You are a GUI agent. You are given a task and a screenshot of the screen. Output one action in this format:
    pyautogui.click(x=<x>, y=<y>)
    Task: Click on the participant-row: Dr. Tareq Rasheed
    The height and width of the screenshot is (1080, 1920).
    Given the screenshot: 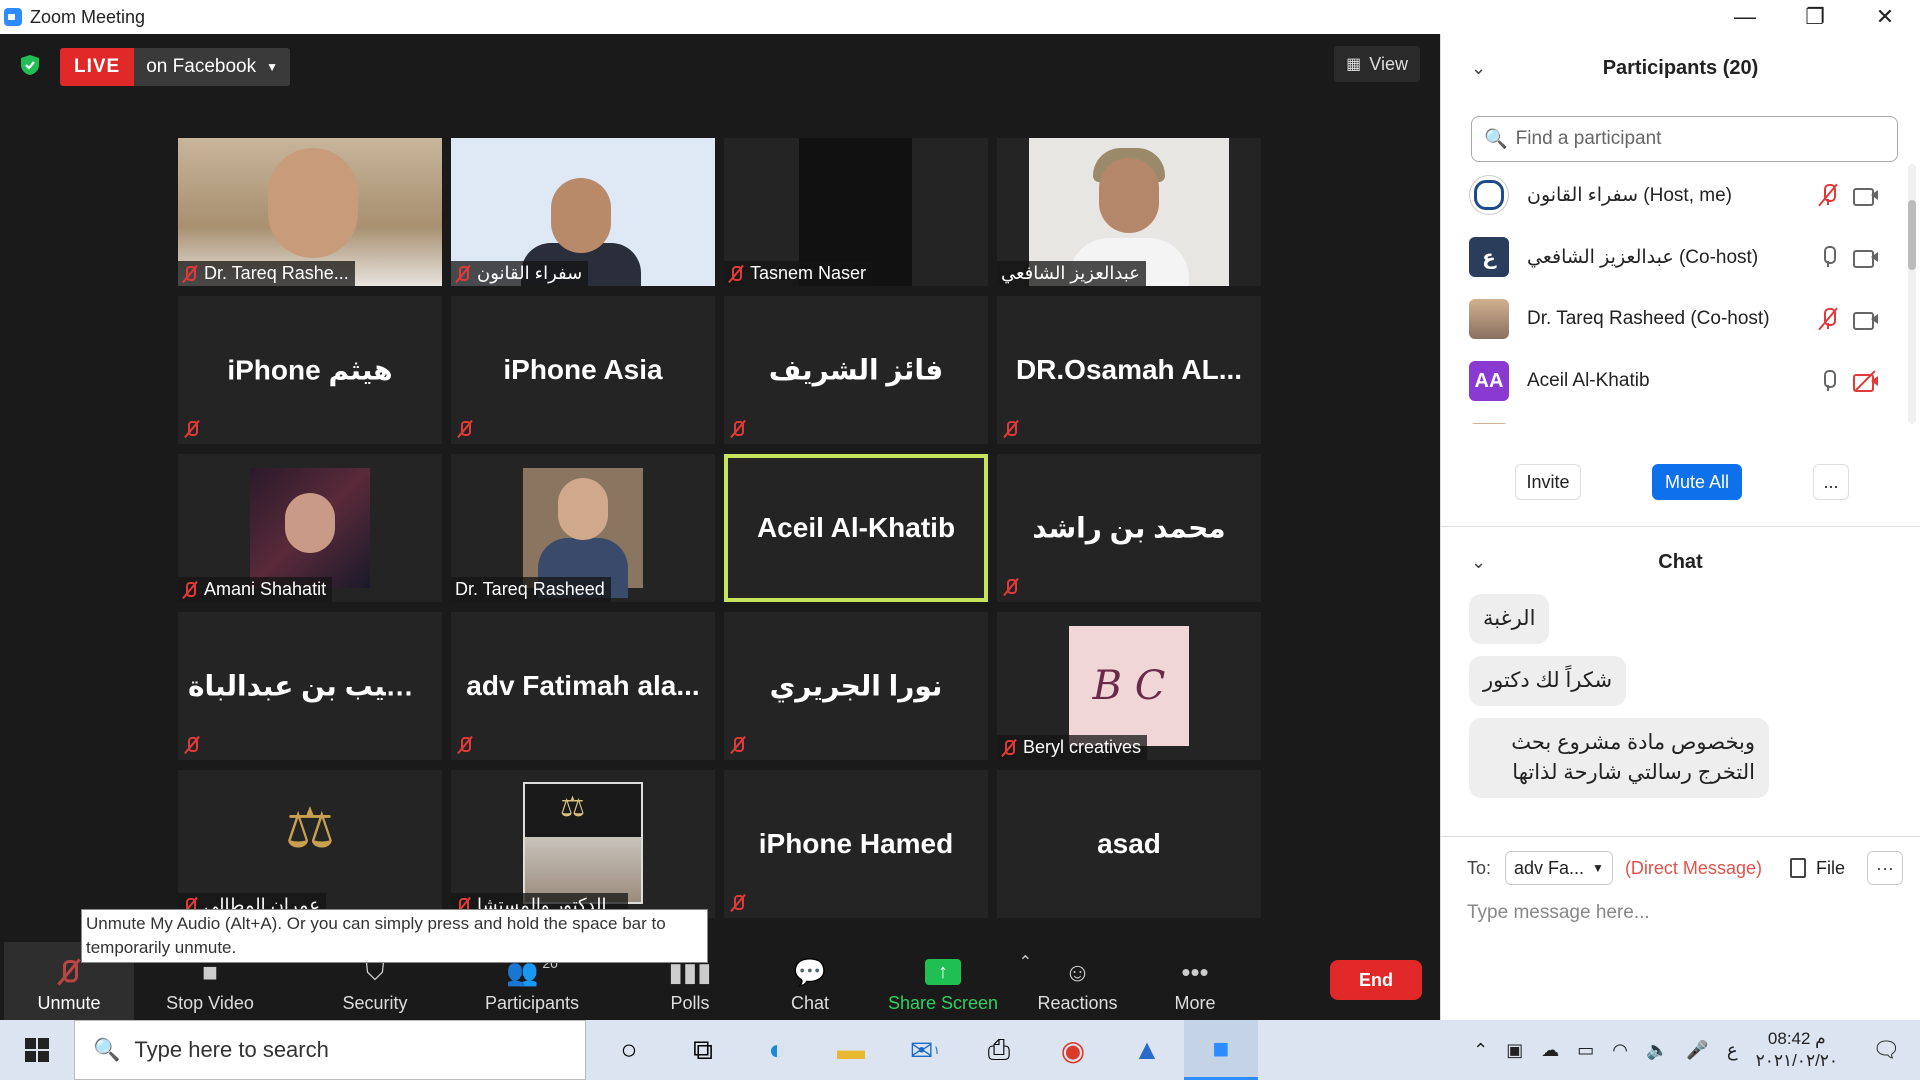 What is the action you would take?
    pyautogui.click(x=1689, y=418)
    